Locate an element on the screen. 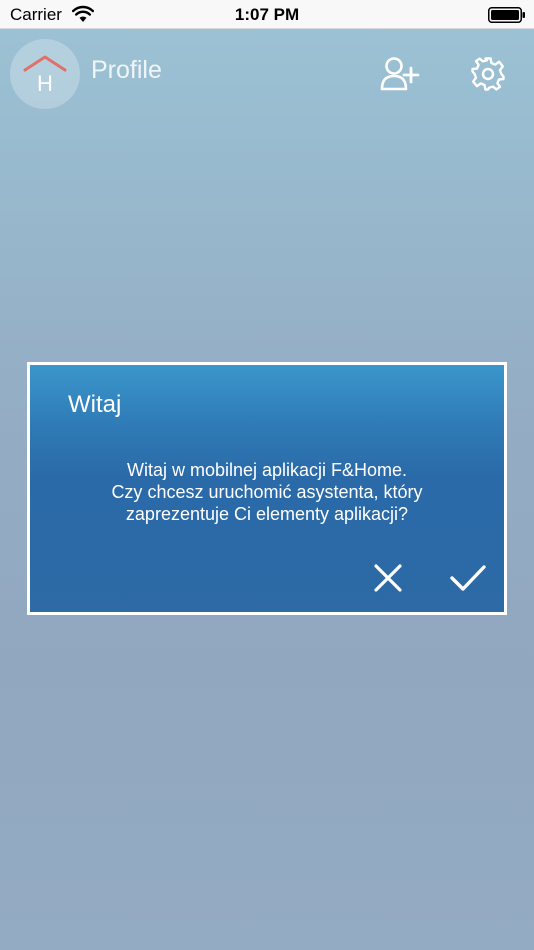 Image resolution: width=534 pixels, height=950 pixels. house-logo-graphic: H is located at coordinates (45, 75).